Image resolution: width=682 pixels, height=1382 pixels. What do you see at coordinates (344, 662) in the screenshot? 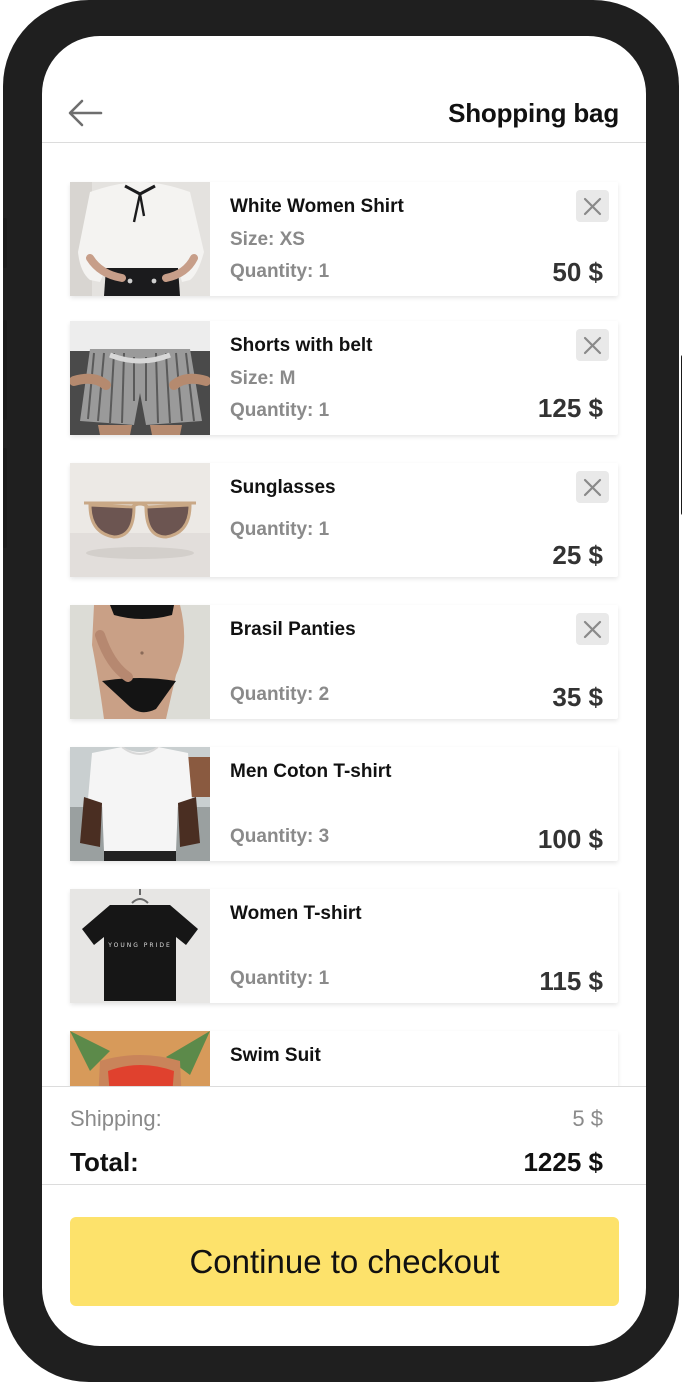
I see `cart-item: Brasil Panties Quantity: 2 35 $` at bounding box center [344, 662].